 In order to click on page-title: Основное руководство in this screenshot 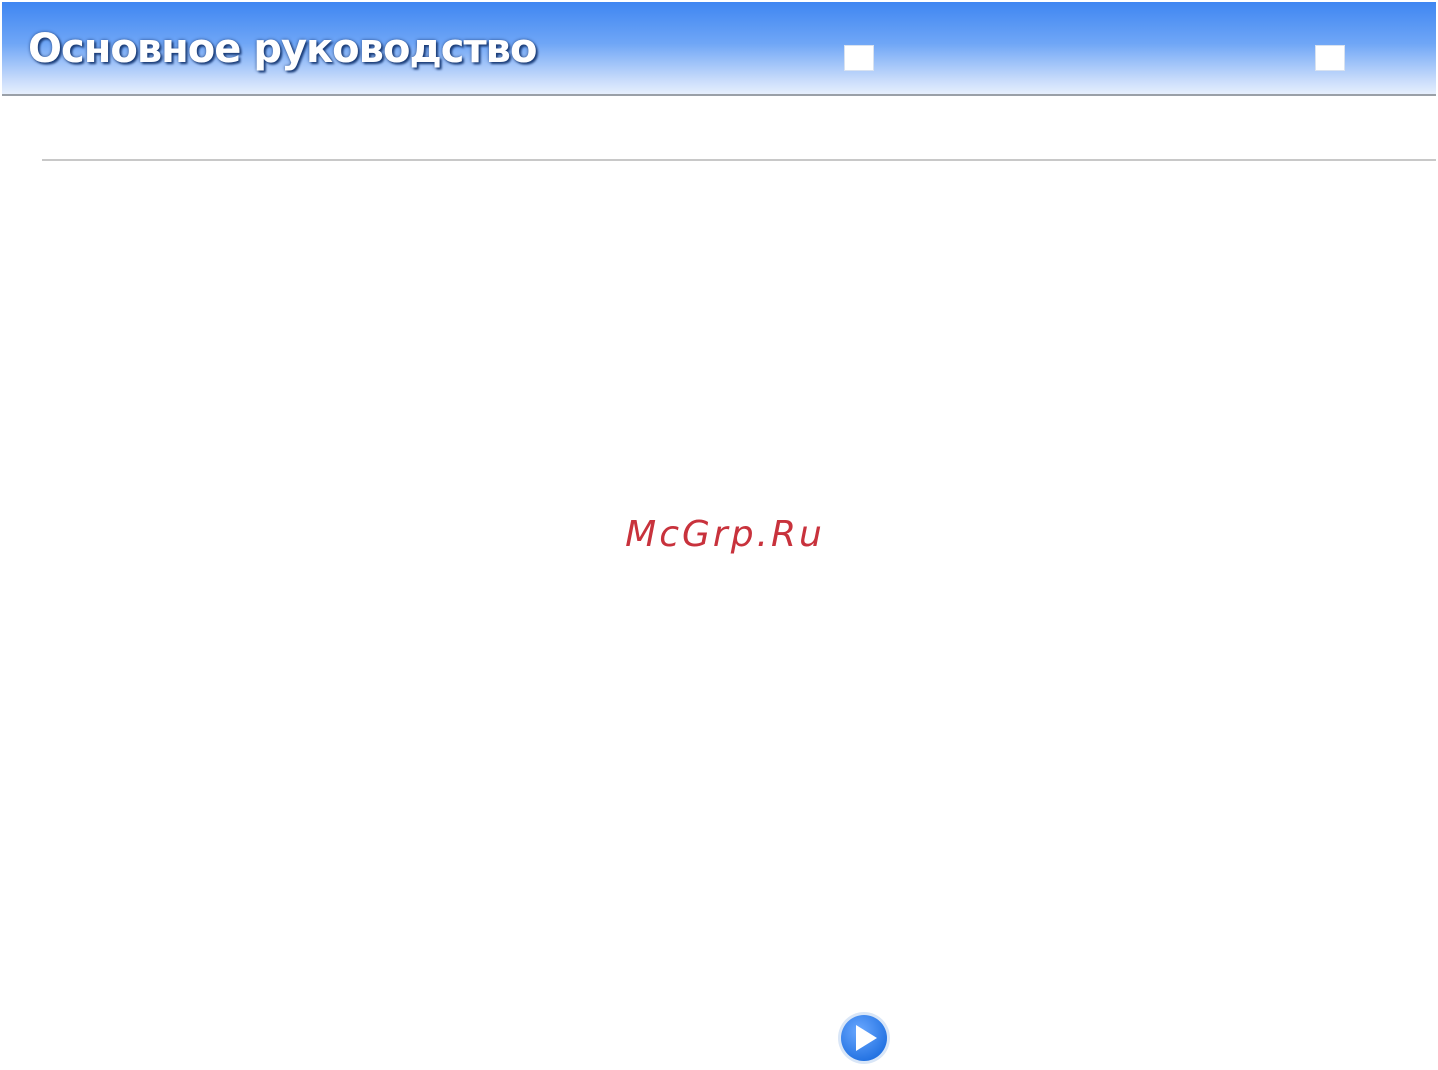, I will do `click(282, 49)`.